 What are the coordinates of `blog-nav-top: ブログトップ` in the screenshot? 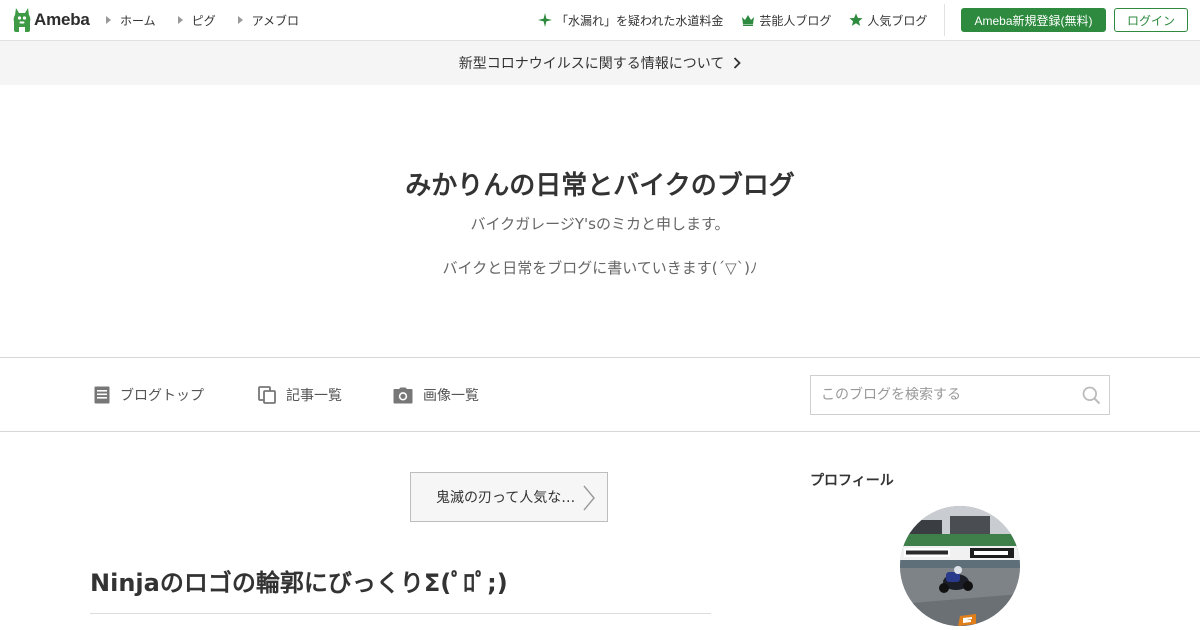 It's located at (149, 395).